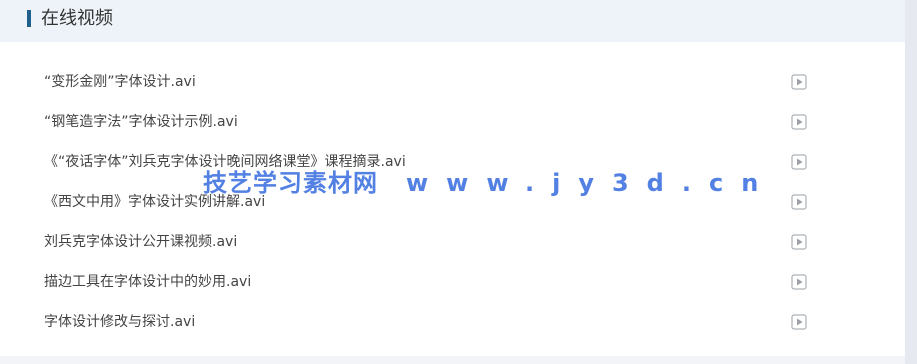  Describe the element at coordinates (452, 122) in the screenshot. I see `video-item: “钢笔造字法”字体设计示例.avi` at that location.